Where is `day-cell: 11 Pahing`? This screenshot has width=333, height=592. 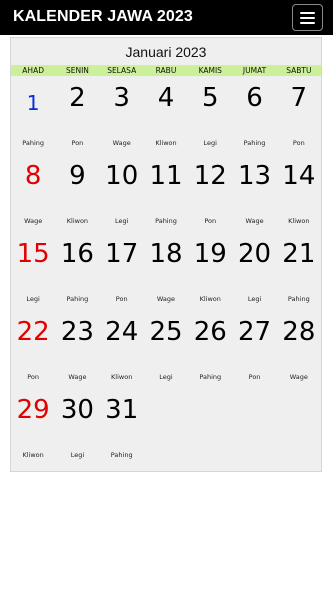 day-cell: 11 Pahing is located at coordinates (166, 197).